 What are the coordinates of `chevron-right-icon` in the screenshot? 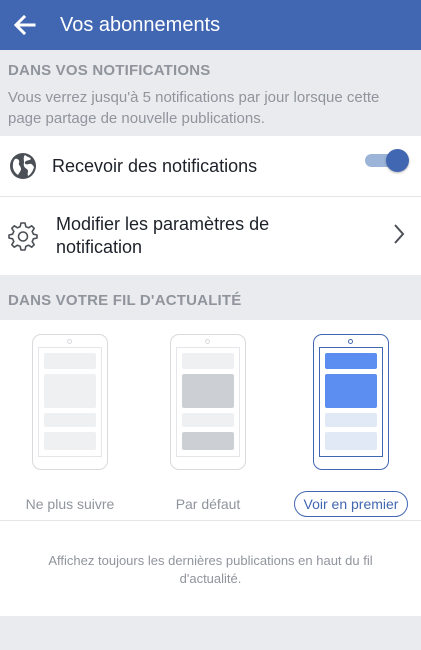 It's located at (399, 236).